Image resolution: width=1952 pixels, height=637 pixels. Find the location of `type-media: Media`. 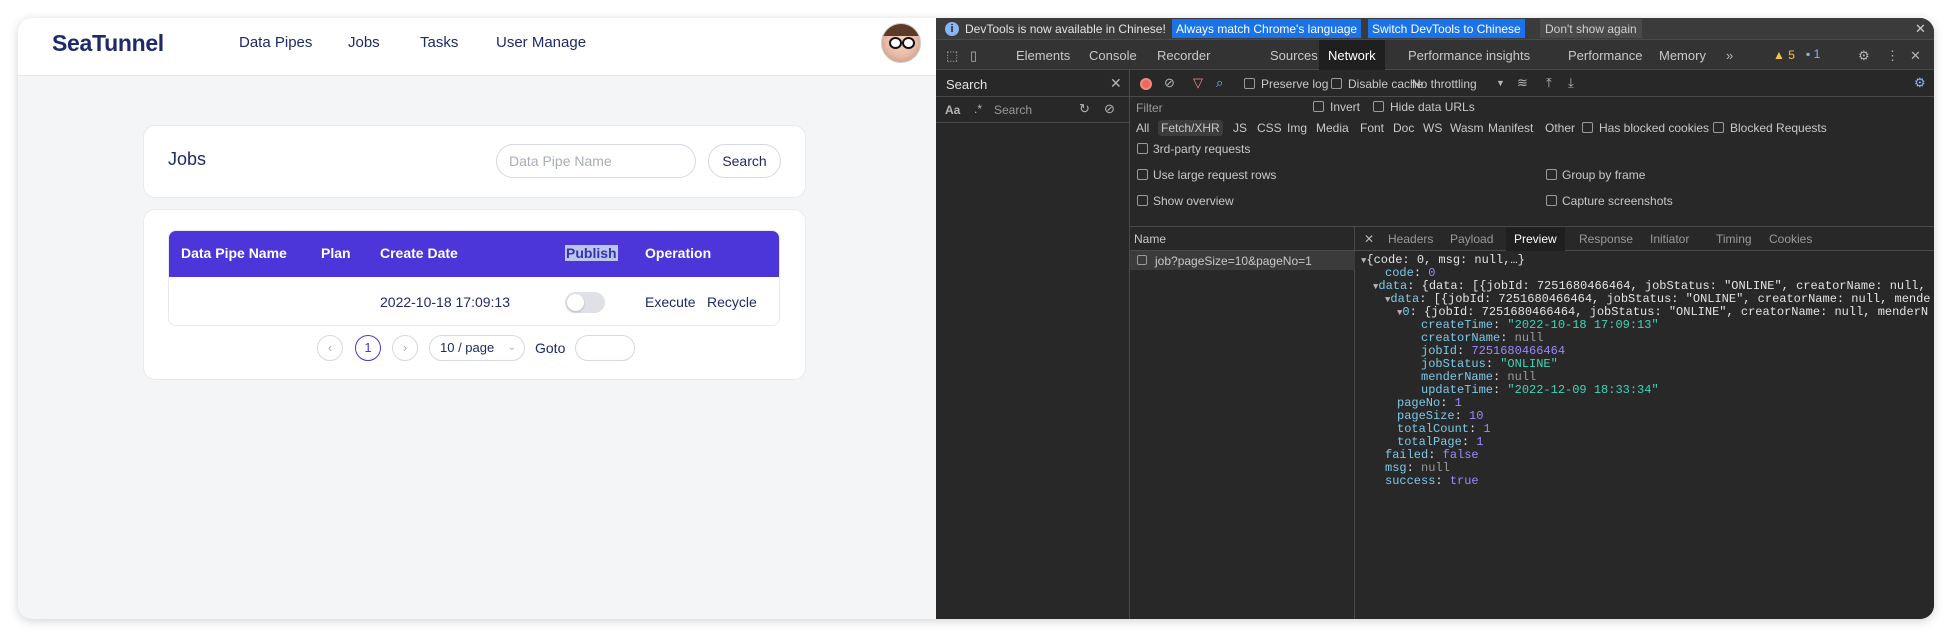

type-media: Media is located at coordinates (1332, 128).